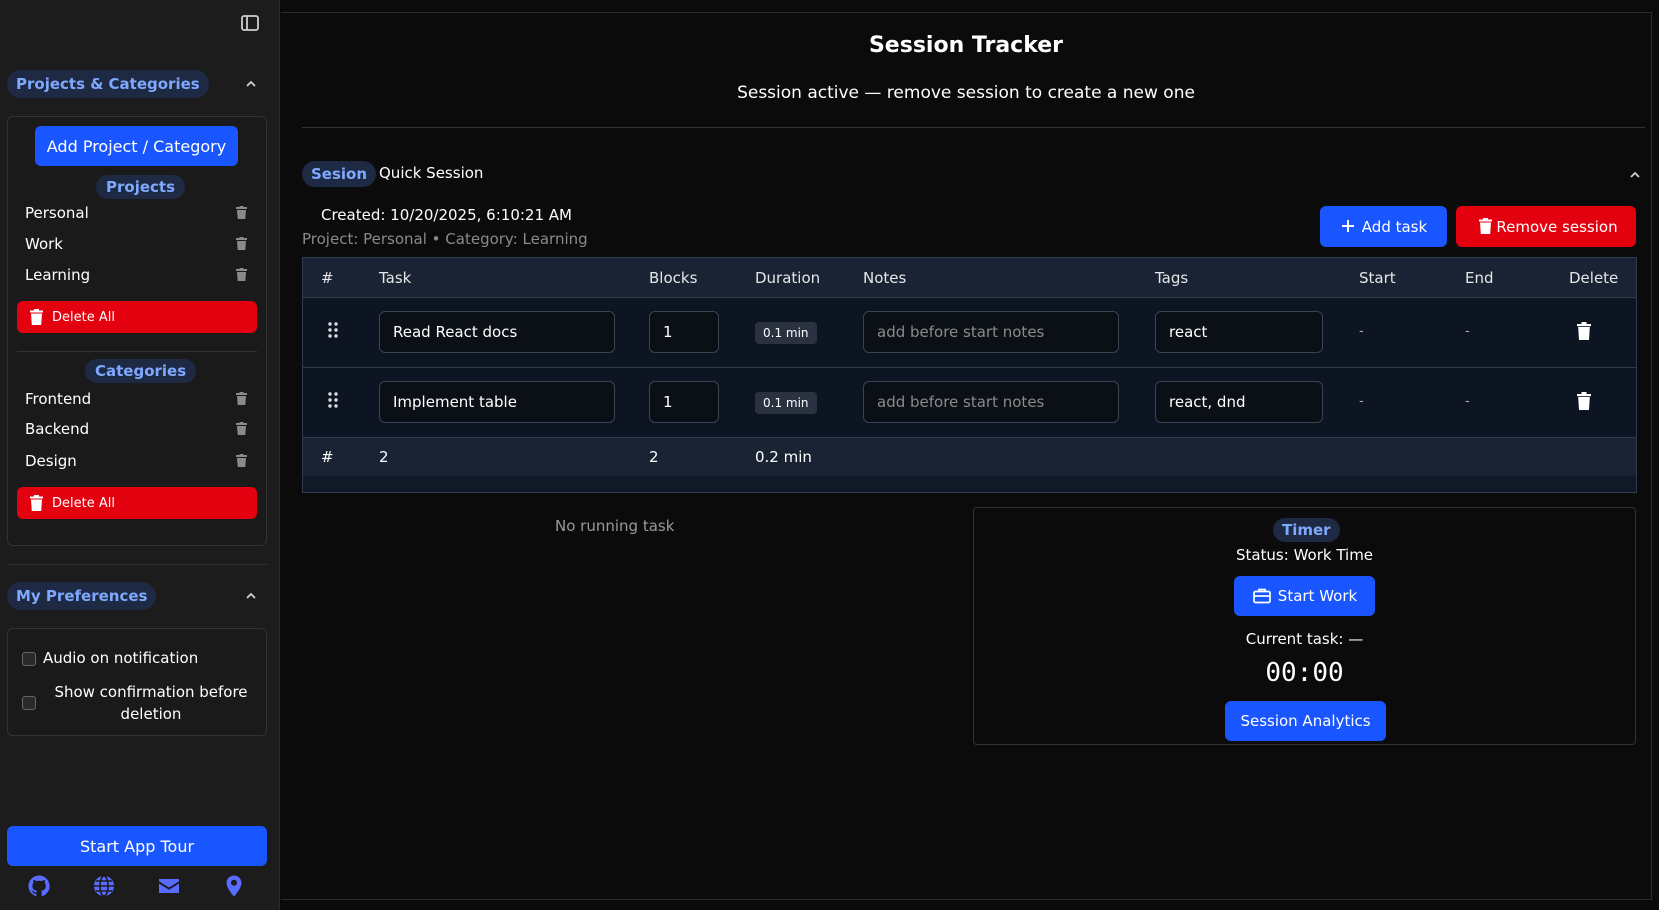 The image size is (1659, 910). Describe the element at coordinates (966, 45) in the screenshot. I see `page-title: Session Tracker` at that location.